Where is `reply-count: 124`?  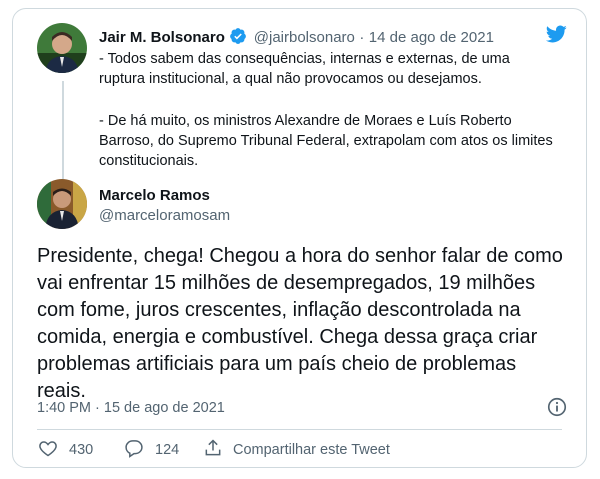
reply-count: 124 is located at coordinates (167, 450).